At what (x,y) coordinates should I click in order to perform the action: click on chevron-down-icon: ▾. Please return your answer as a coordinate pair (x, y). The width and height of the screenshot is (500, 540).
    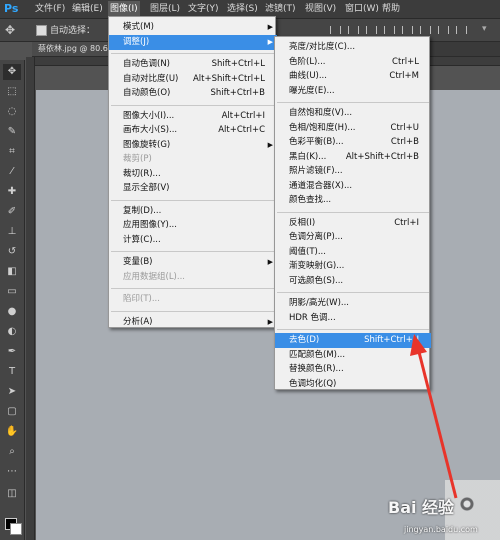
    Looking at the image, I should click on (484, 29).